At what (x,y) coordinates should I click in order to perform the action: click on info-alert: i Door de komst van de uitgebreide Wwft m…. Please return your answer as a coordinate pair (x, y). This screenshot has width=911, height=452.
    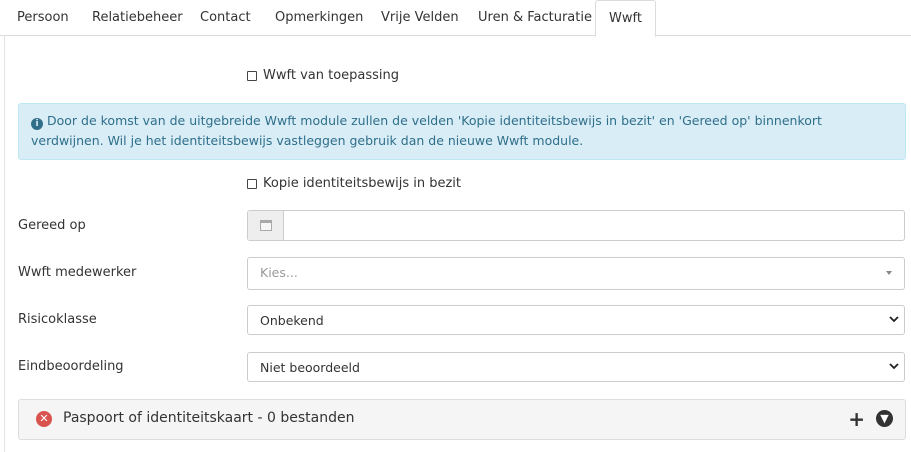
    Looking at the image, I should click on (462, 131).